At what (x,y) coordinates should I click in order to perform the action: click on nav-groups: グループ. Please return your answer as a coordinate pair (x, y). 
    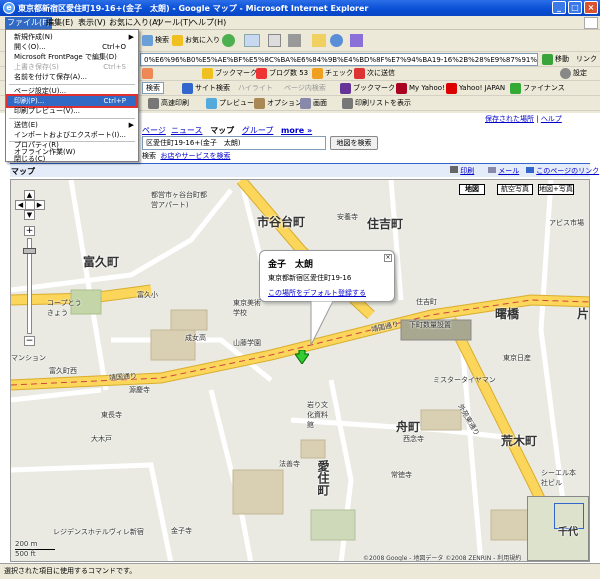
    Looking at the image, I should click on (258, 130).